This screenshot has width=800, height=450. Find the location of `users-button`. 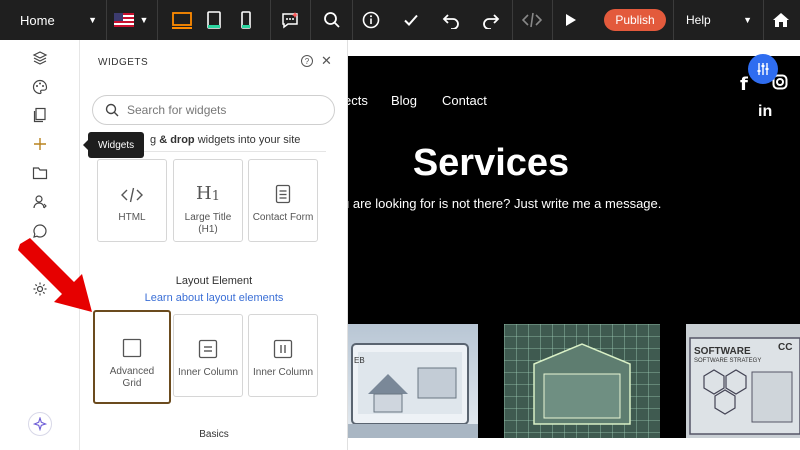

users-button is located at coordinates (40, 202).